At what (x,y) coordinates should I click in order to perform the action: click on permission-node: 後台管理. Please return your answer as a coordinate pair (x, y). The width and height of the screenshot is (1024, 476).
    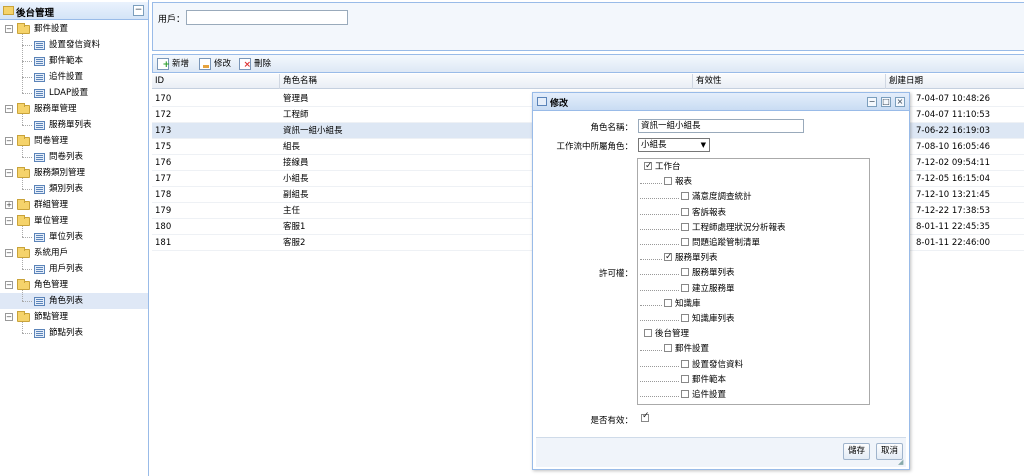
    Looking at the image, I should click on (666, 334).